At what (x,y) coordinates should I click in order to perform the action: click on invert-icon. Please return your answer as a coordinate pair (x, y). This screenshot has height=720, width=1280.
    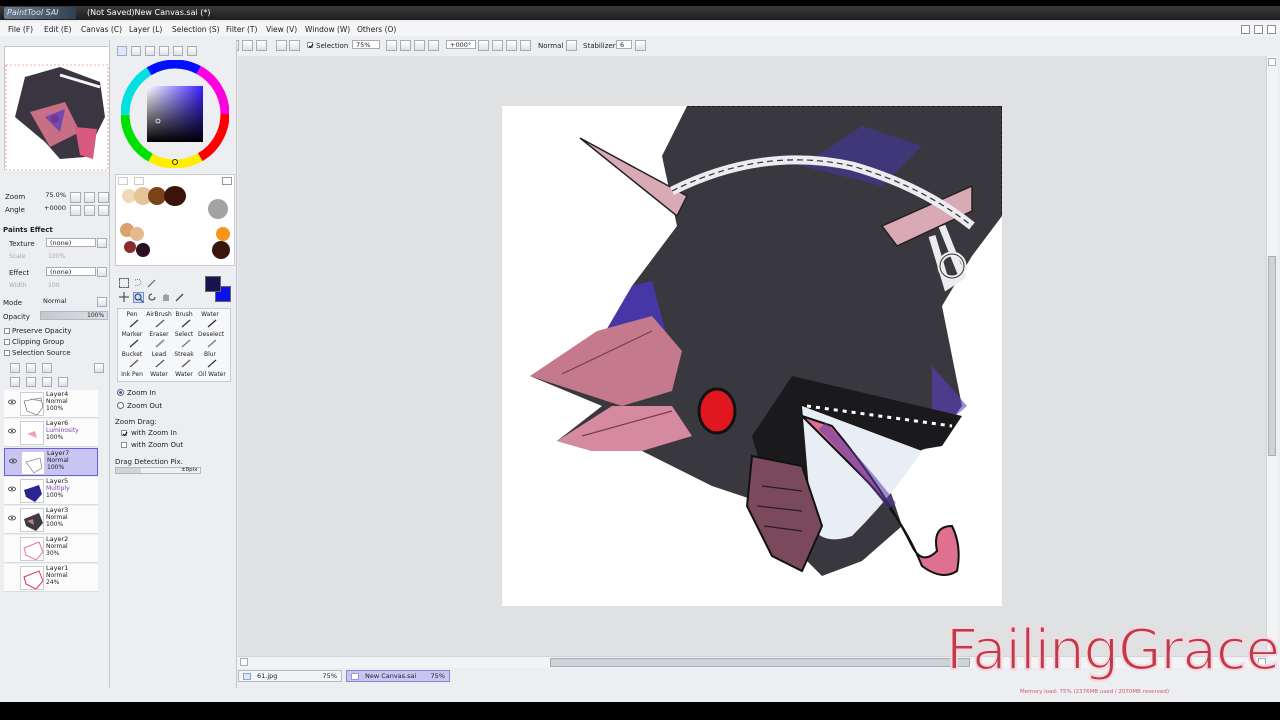
    Looking at the image, I should click on (247, 45).